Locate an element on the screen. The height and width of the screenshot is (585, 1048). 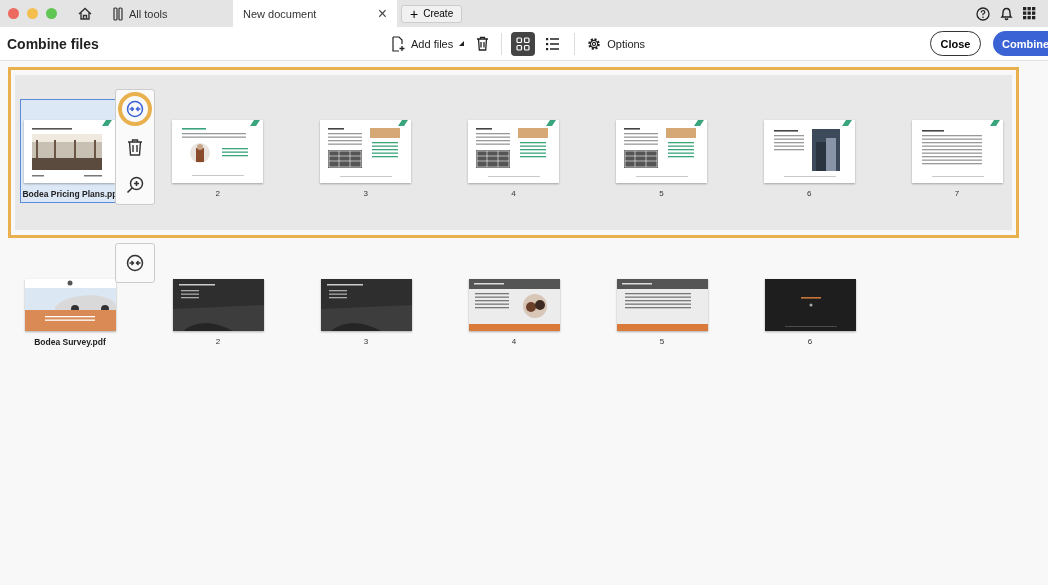
grid-icon is located at coordinates (523, 43).